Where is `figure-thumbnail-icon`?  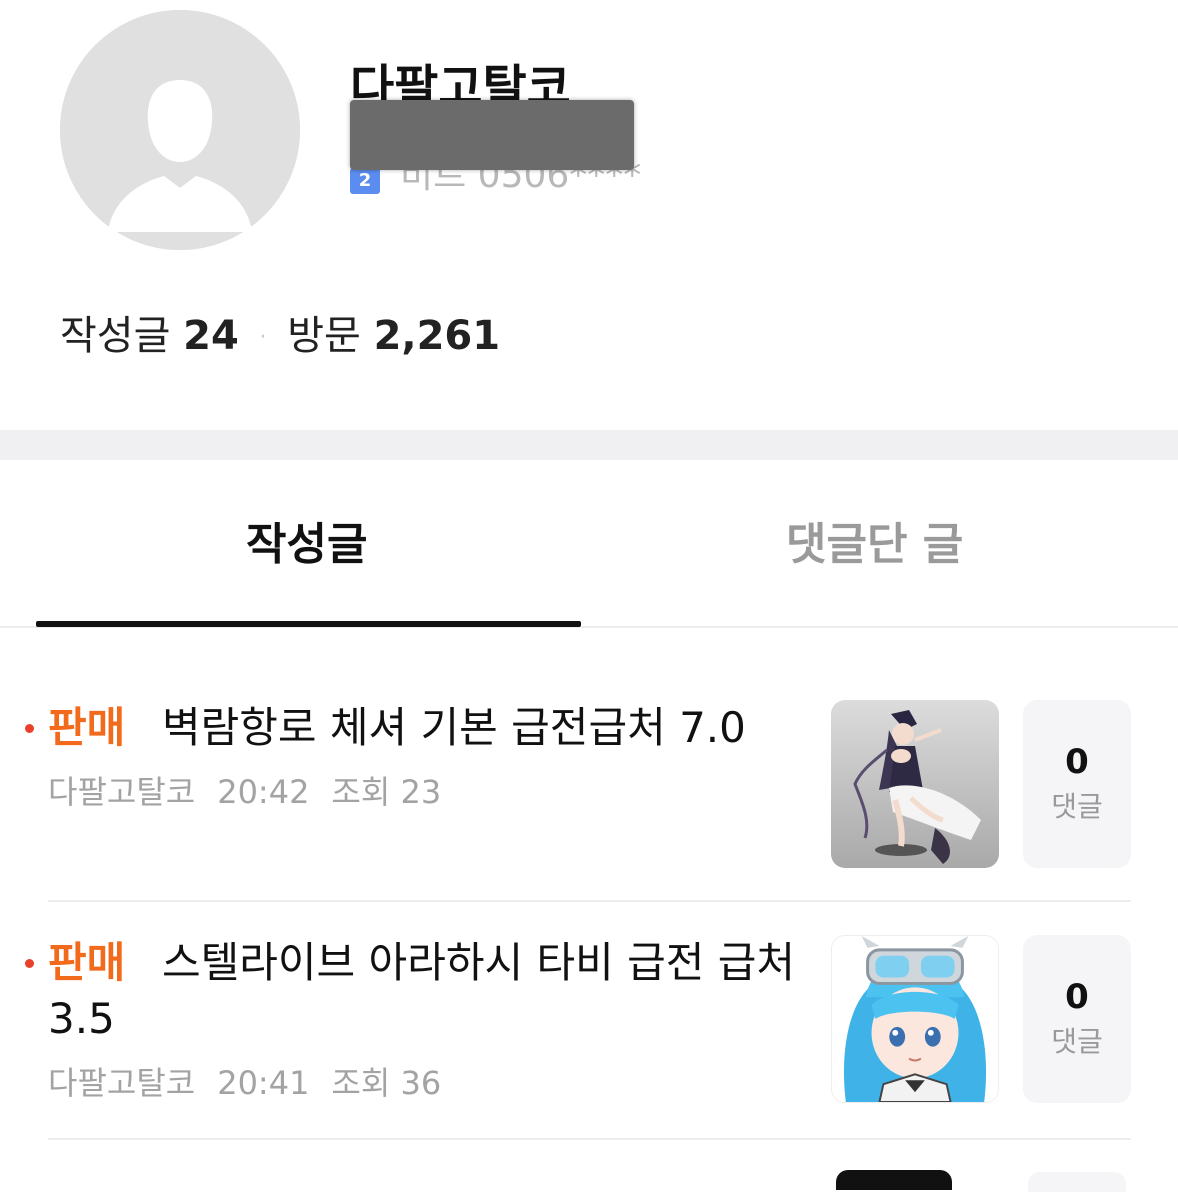
figure-thumbnail-icon is located at coordinates (915, 784).